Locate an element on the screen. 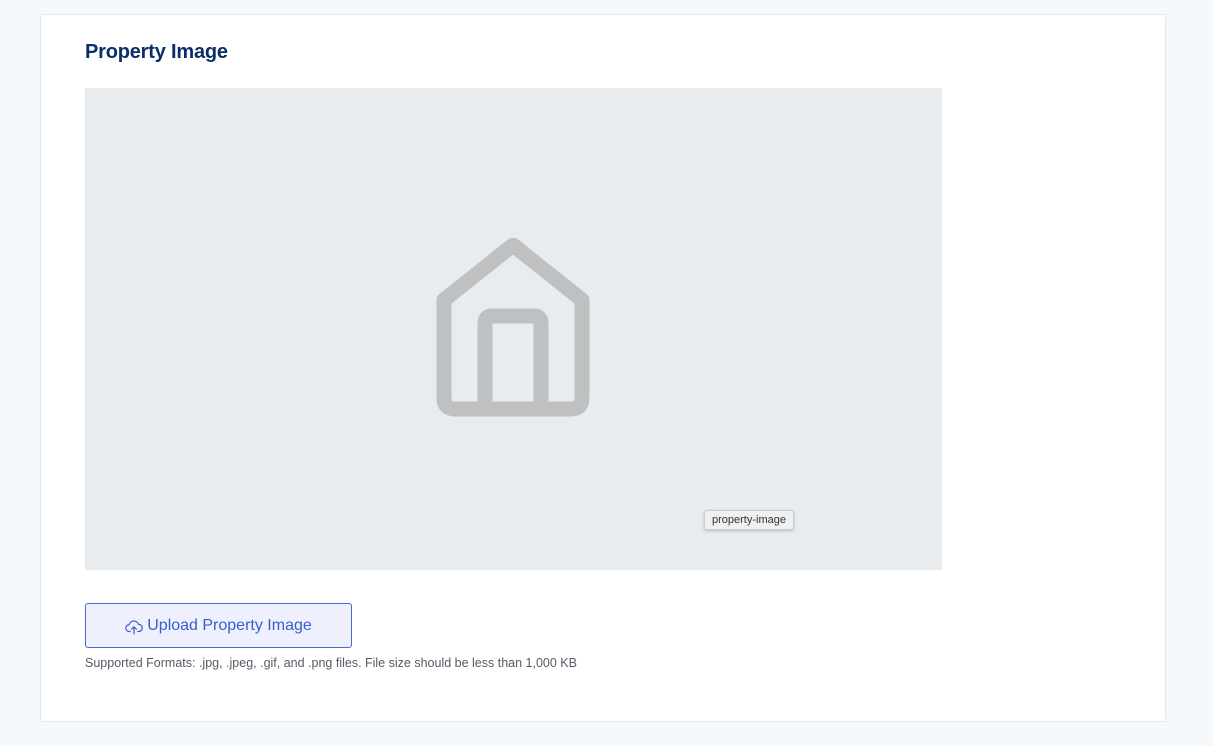 The height and width of the screenshot is (746, 1213). upload-property-image-button: Upload Property Image is located at coordinates (218, 625).